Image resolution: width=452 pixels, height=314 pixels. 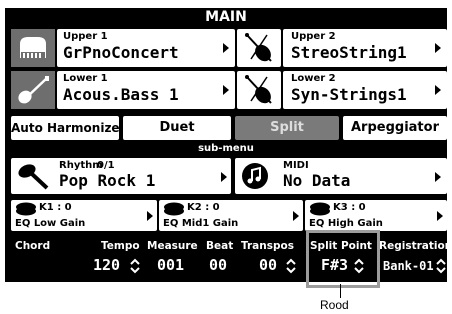 What do you see at coordinates (438, 177) in the screenshot?
I see `midi-arrow-icon` at bounding box center [438, 177].